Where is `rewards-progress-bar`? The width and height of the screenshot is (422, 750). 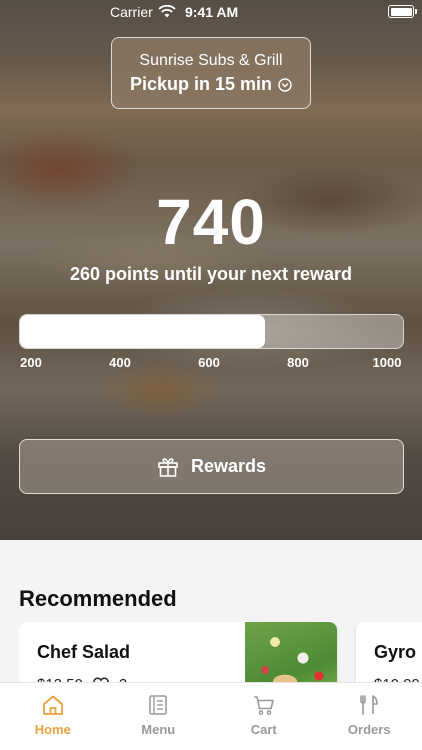
rewards-progress-bar is located at coordinates (211, 331).